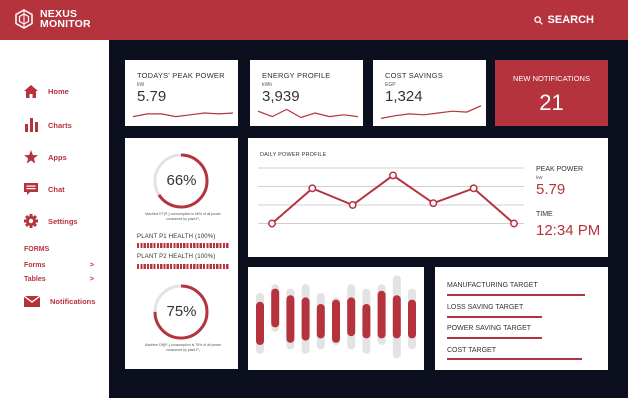 Image resolution: width=628 pixels, height=398 pixels. I want to click on notifications-count: 21, so click(551, 102).